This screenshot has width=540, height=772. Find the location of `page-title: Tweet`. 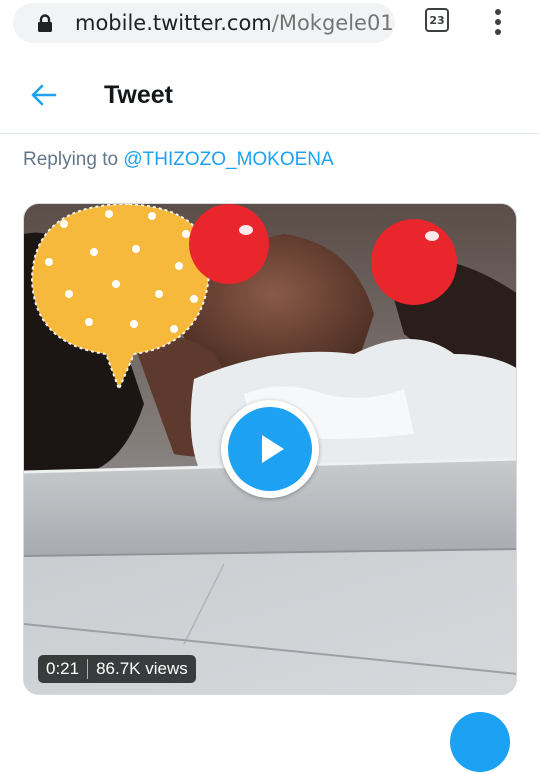

page-title: Tweet is located at coordinates (138, 95).